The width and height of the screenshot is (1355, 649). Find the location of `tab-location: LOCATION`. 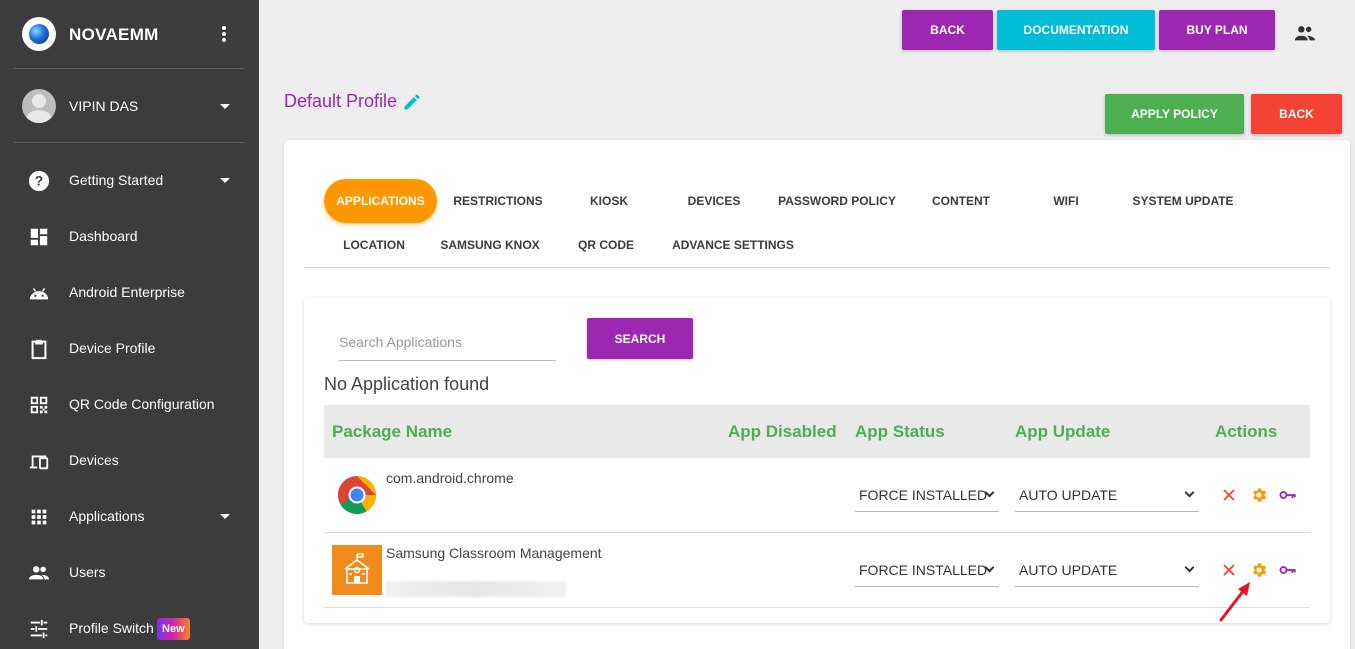

tab-location: LOCATION is located at coordinates (374, 245).